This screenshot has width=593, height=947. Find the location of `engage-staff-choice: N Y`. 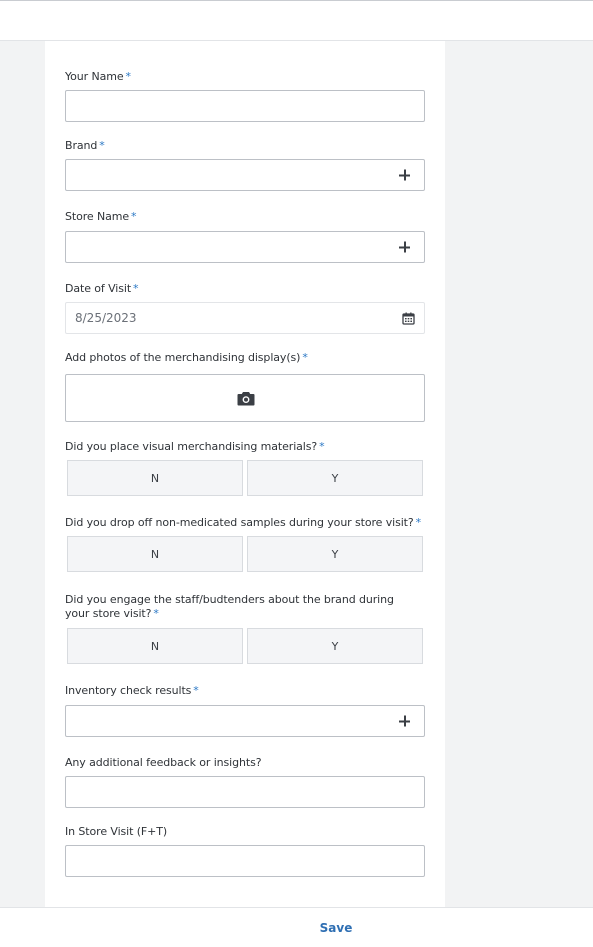

engage-staff-choice: N Y is located at coordinates (245, 646).